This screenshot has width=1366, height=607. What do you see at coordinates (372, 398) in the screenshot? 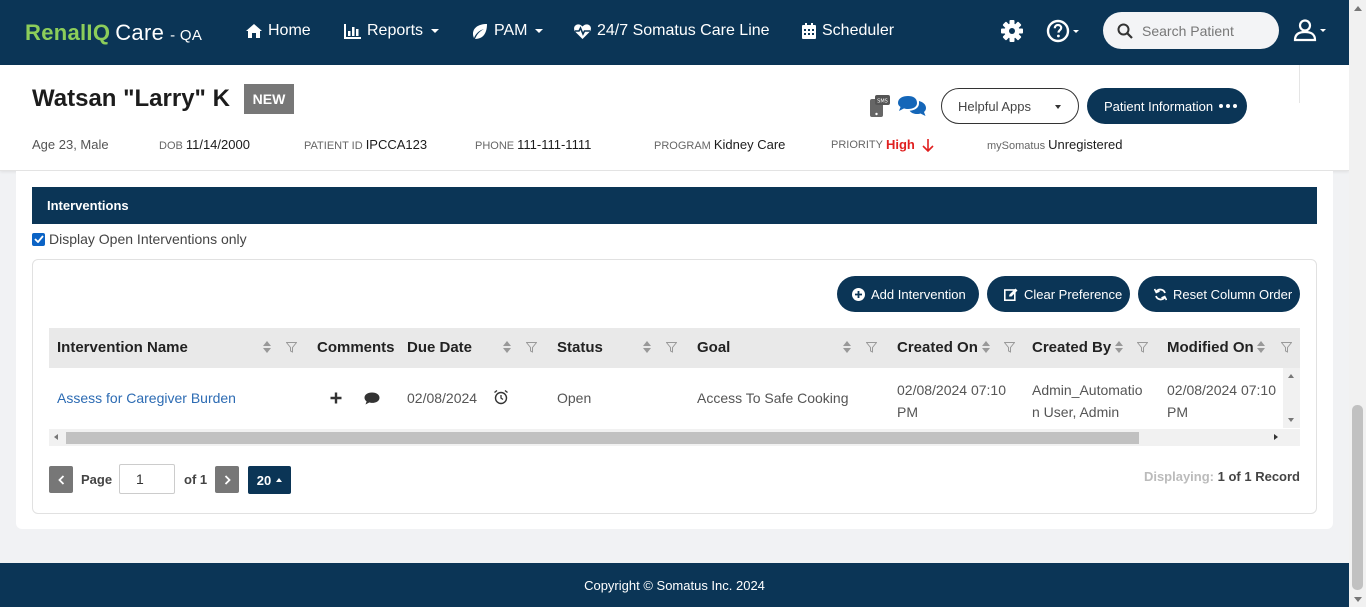
I see `comment-bubble-icon` at bounding box center [372, 398].